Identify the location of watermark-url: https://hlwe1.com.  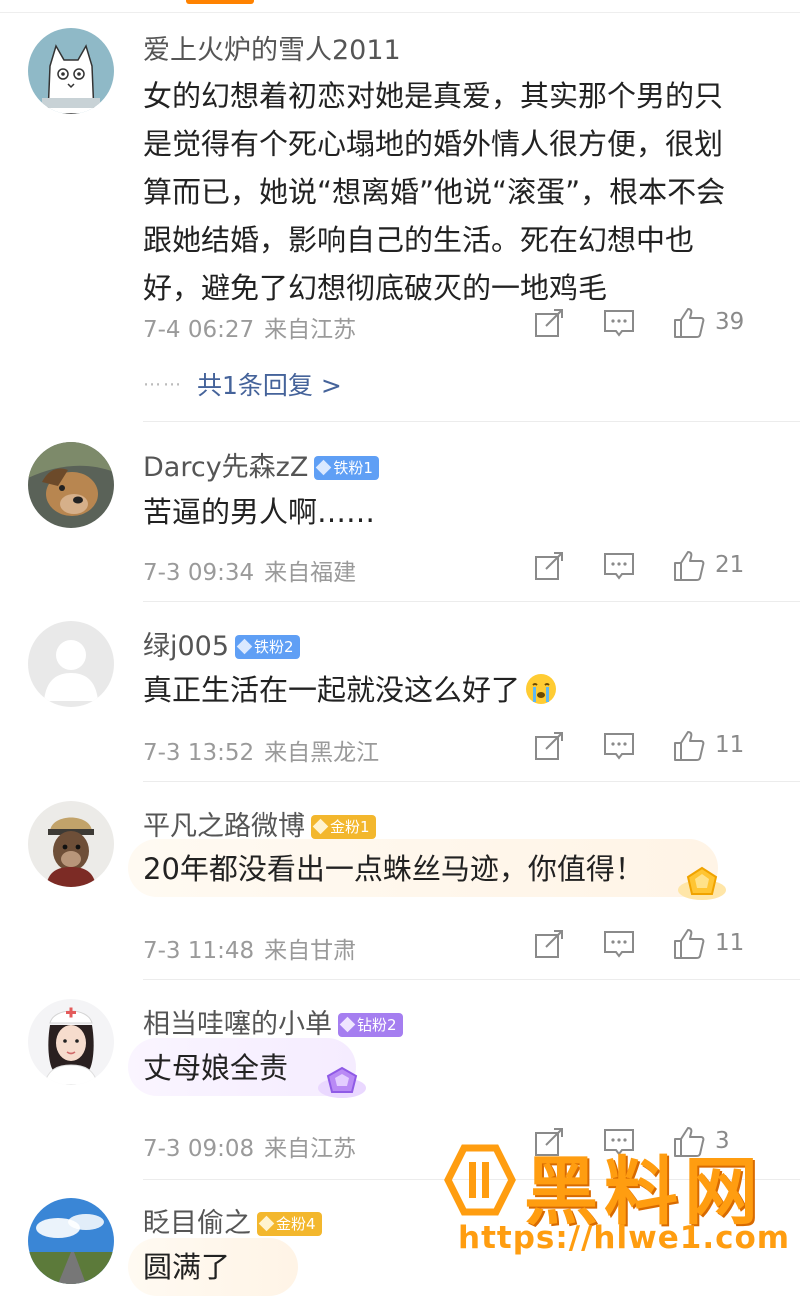
(624, 1238).